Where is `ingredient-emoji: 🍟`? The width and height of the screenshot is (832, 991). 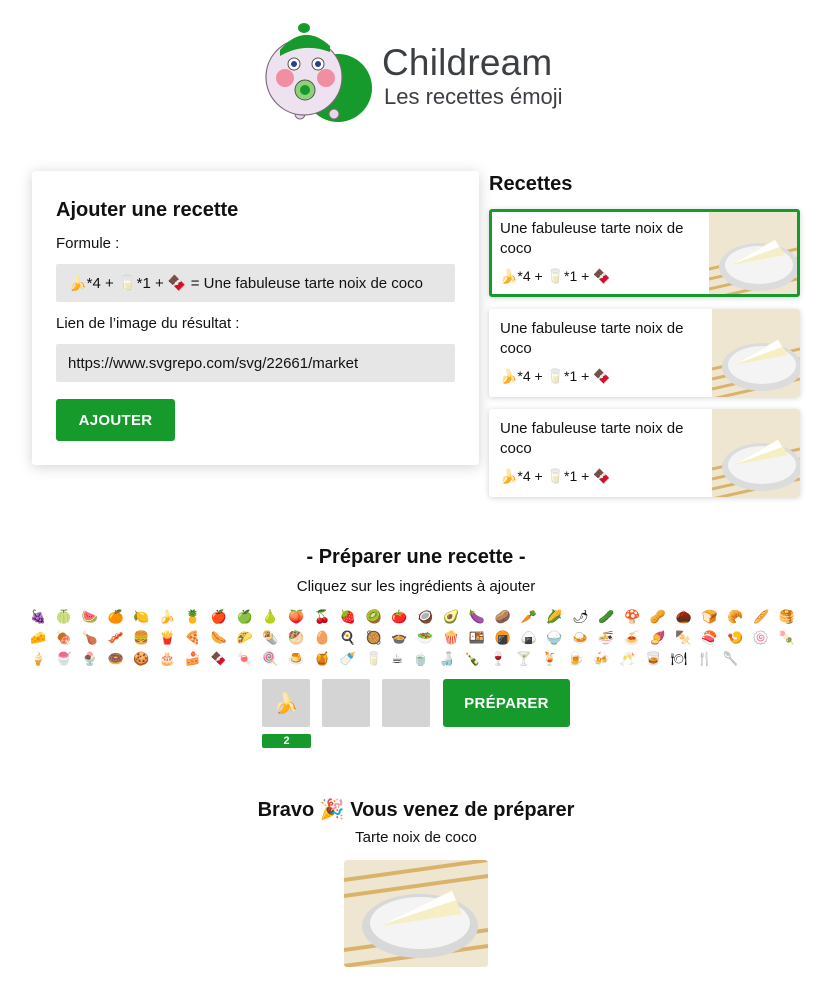
ingredient-emoji: 🍟 is located at coordinates (168, 637).